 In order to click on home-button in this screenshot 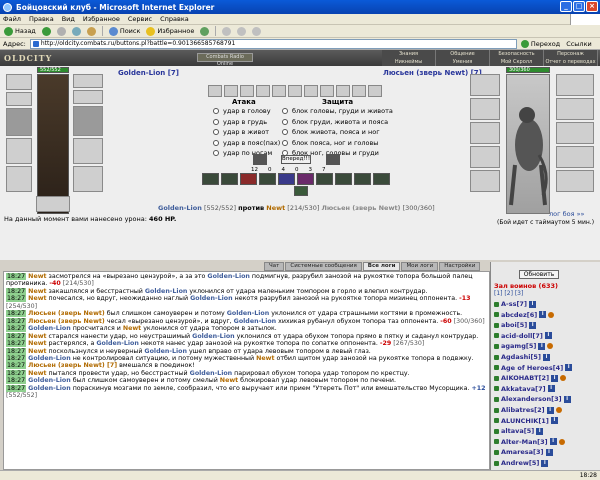, I will do `click(91, 31)`.